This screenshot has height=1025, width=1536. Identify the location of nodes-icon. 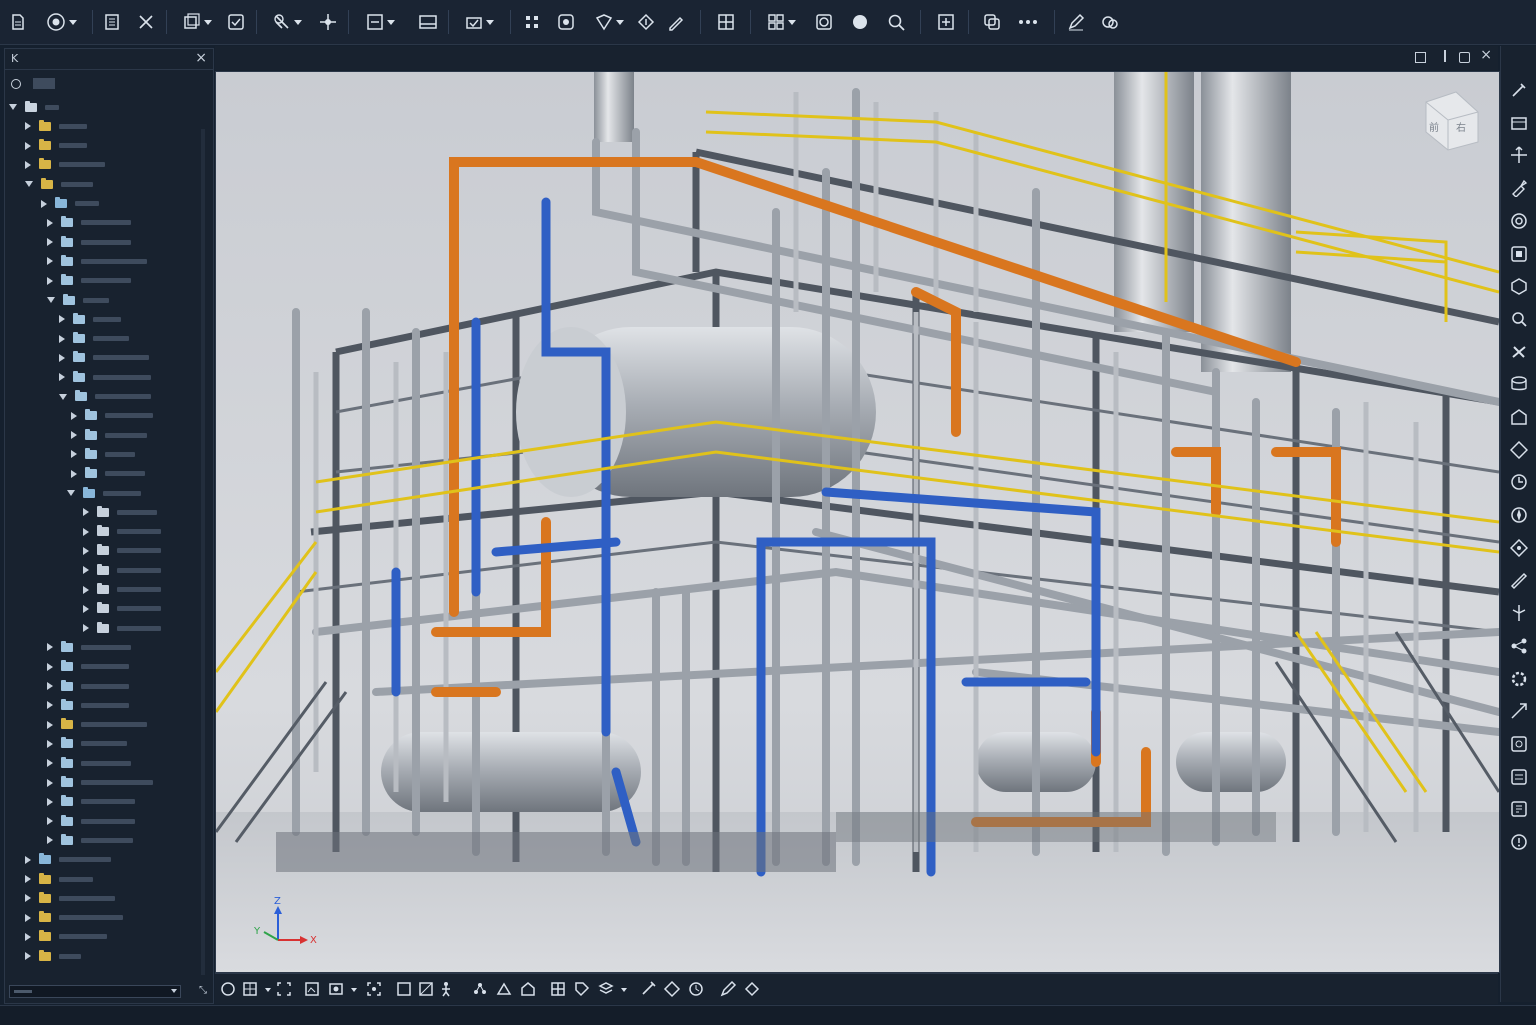
(1519, 646).